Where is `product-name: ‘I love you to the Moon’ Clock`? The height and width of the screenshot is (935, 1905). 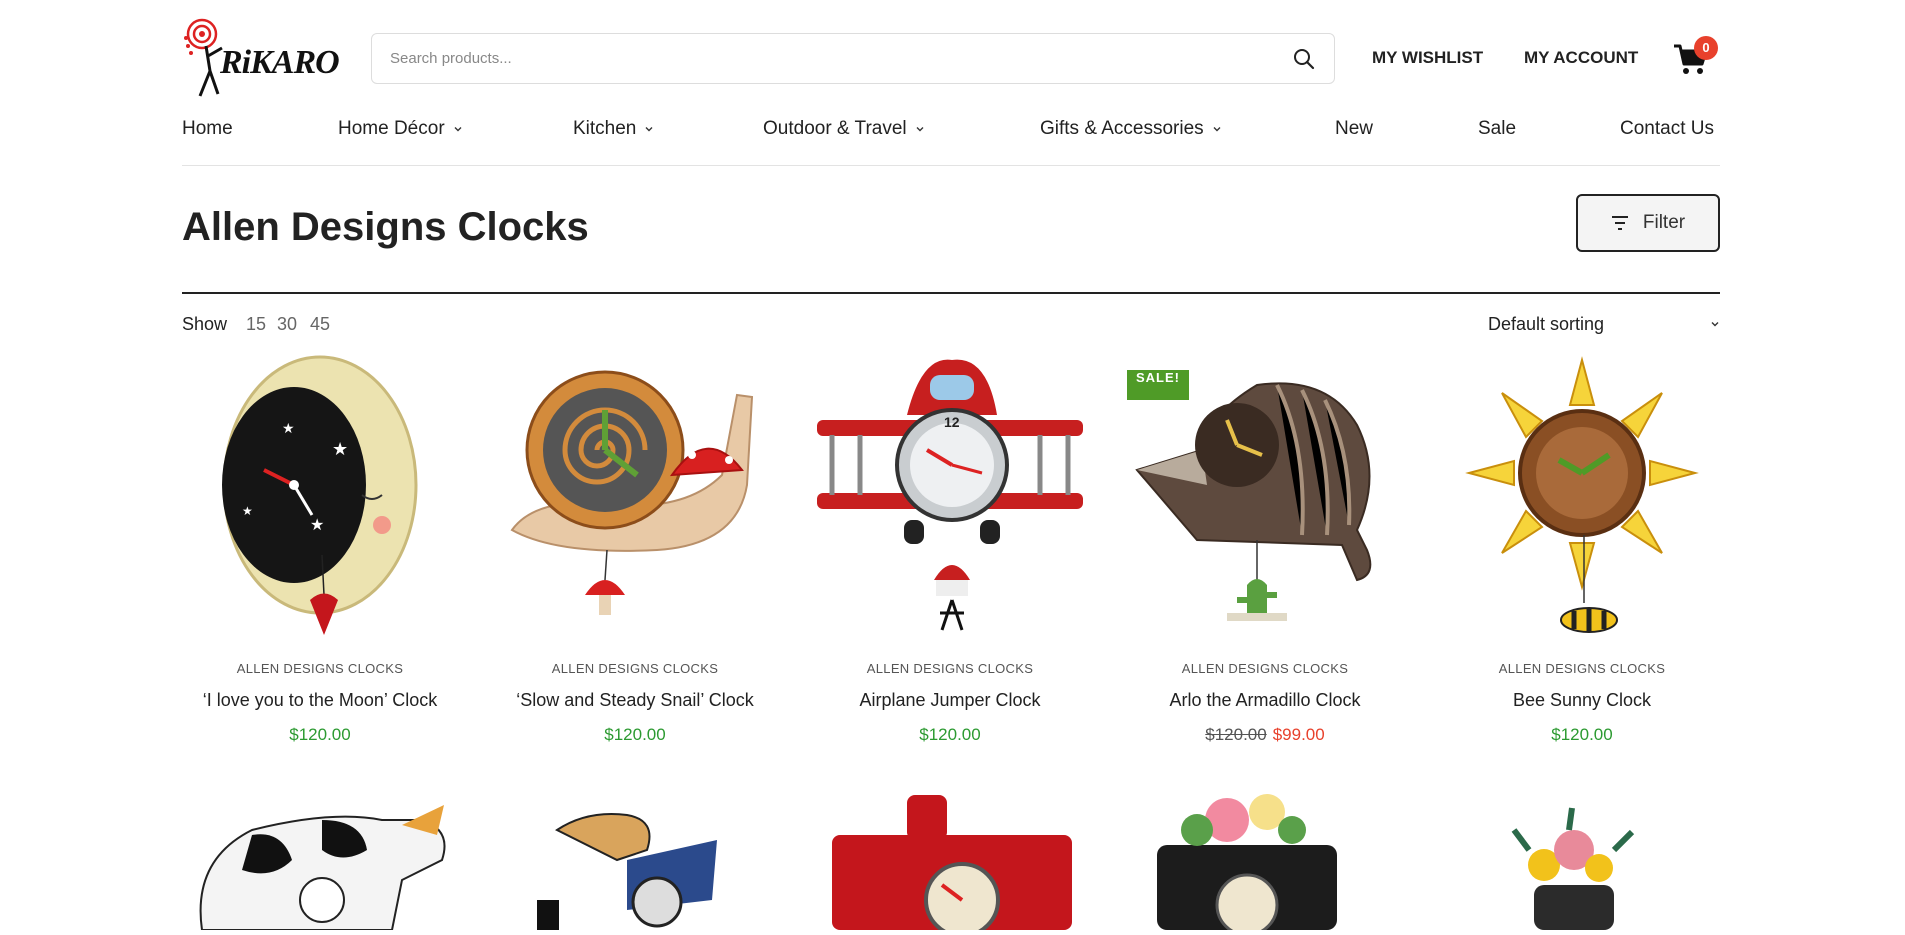
product-name: ‘I love you to the Moon’ Clock is located at coordinates (320, 700).